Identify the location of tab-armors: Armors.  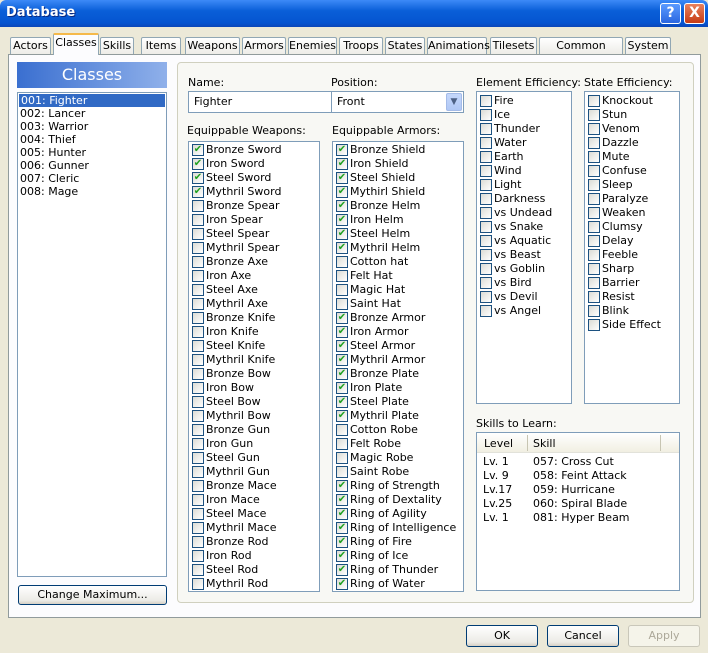
(264, 46).